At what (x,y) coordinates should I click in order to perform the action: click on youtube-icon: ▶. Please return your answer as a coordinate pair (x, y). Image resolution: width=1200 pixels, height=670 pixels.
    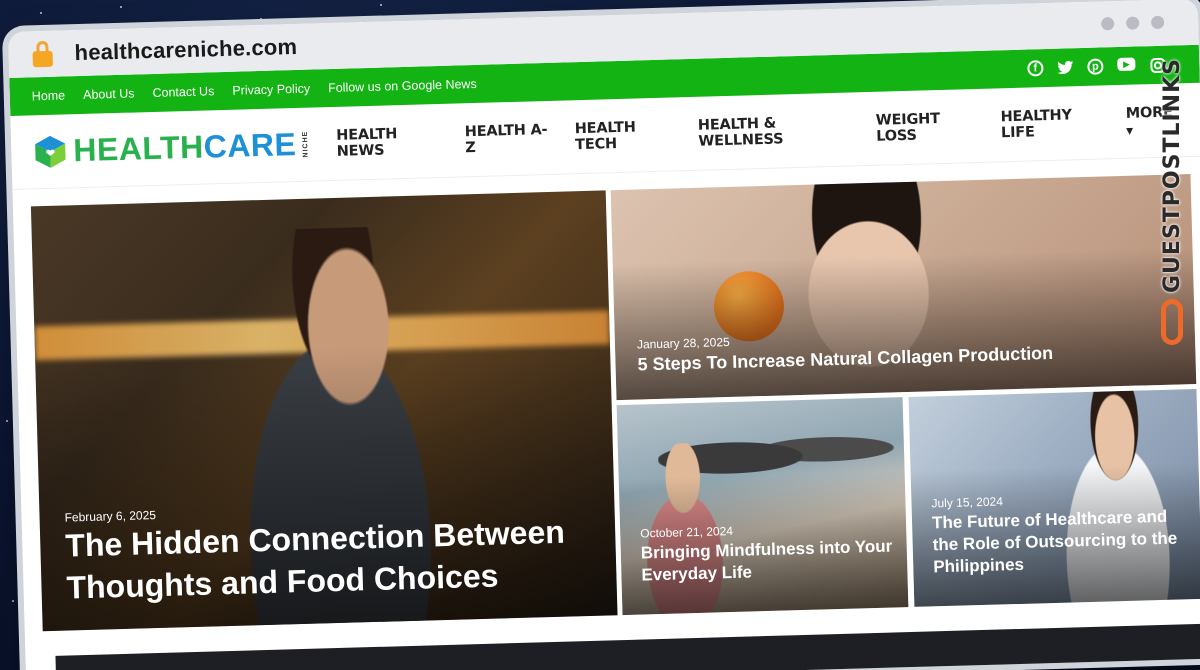
    Looking at the image, I should click on (1126, 64).